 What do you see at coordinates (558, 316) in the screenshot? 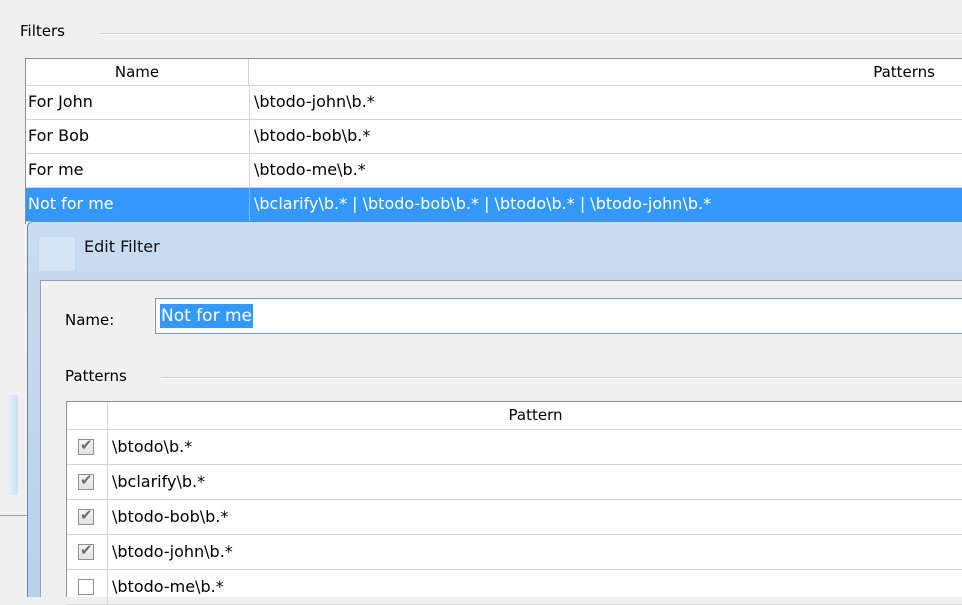
I see `name-input: Not for me` at bounding box center [558, 316].